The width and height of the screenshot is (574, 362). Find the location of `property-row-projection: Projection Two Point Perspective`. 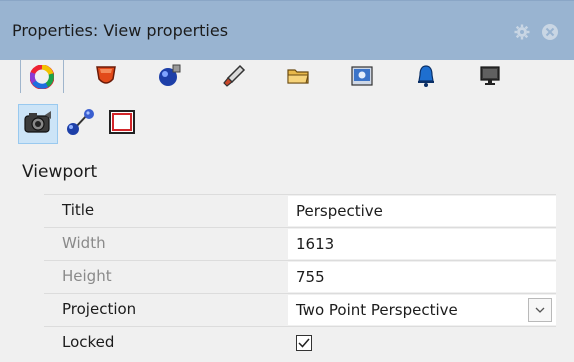

property-row-projection: Projection Two Point Perspective is located at coordinates (300, 309).